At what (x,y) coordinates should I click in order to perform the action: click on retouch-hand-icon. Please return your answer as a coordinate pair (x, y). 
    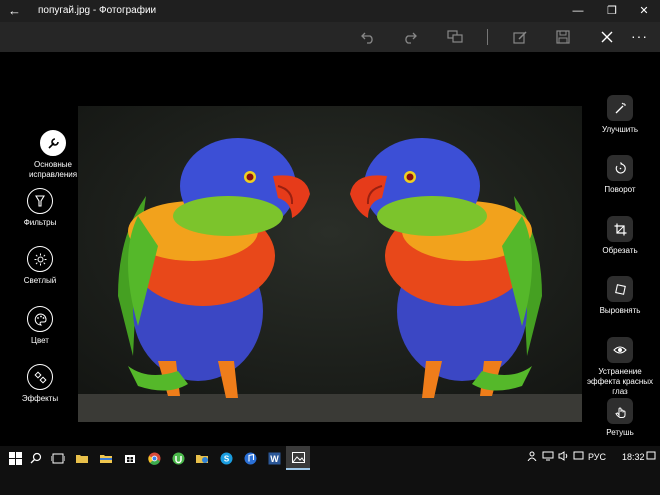
    Looking at the image, I should click on (620, 411).